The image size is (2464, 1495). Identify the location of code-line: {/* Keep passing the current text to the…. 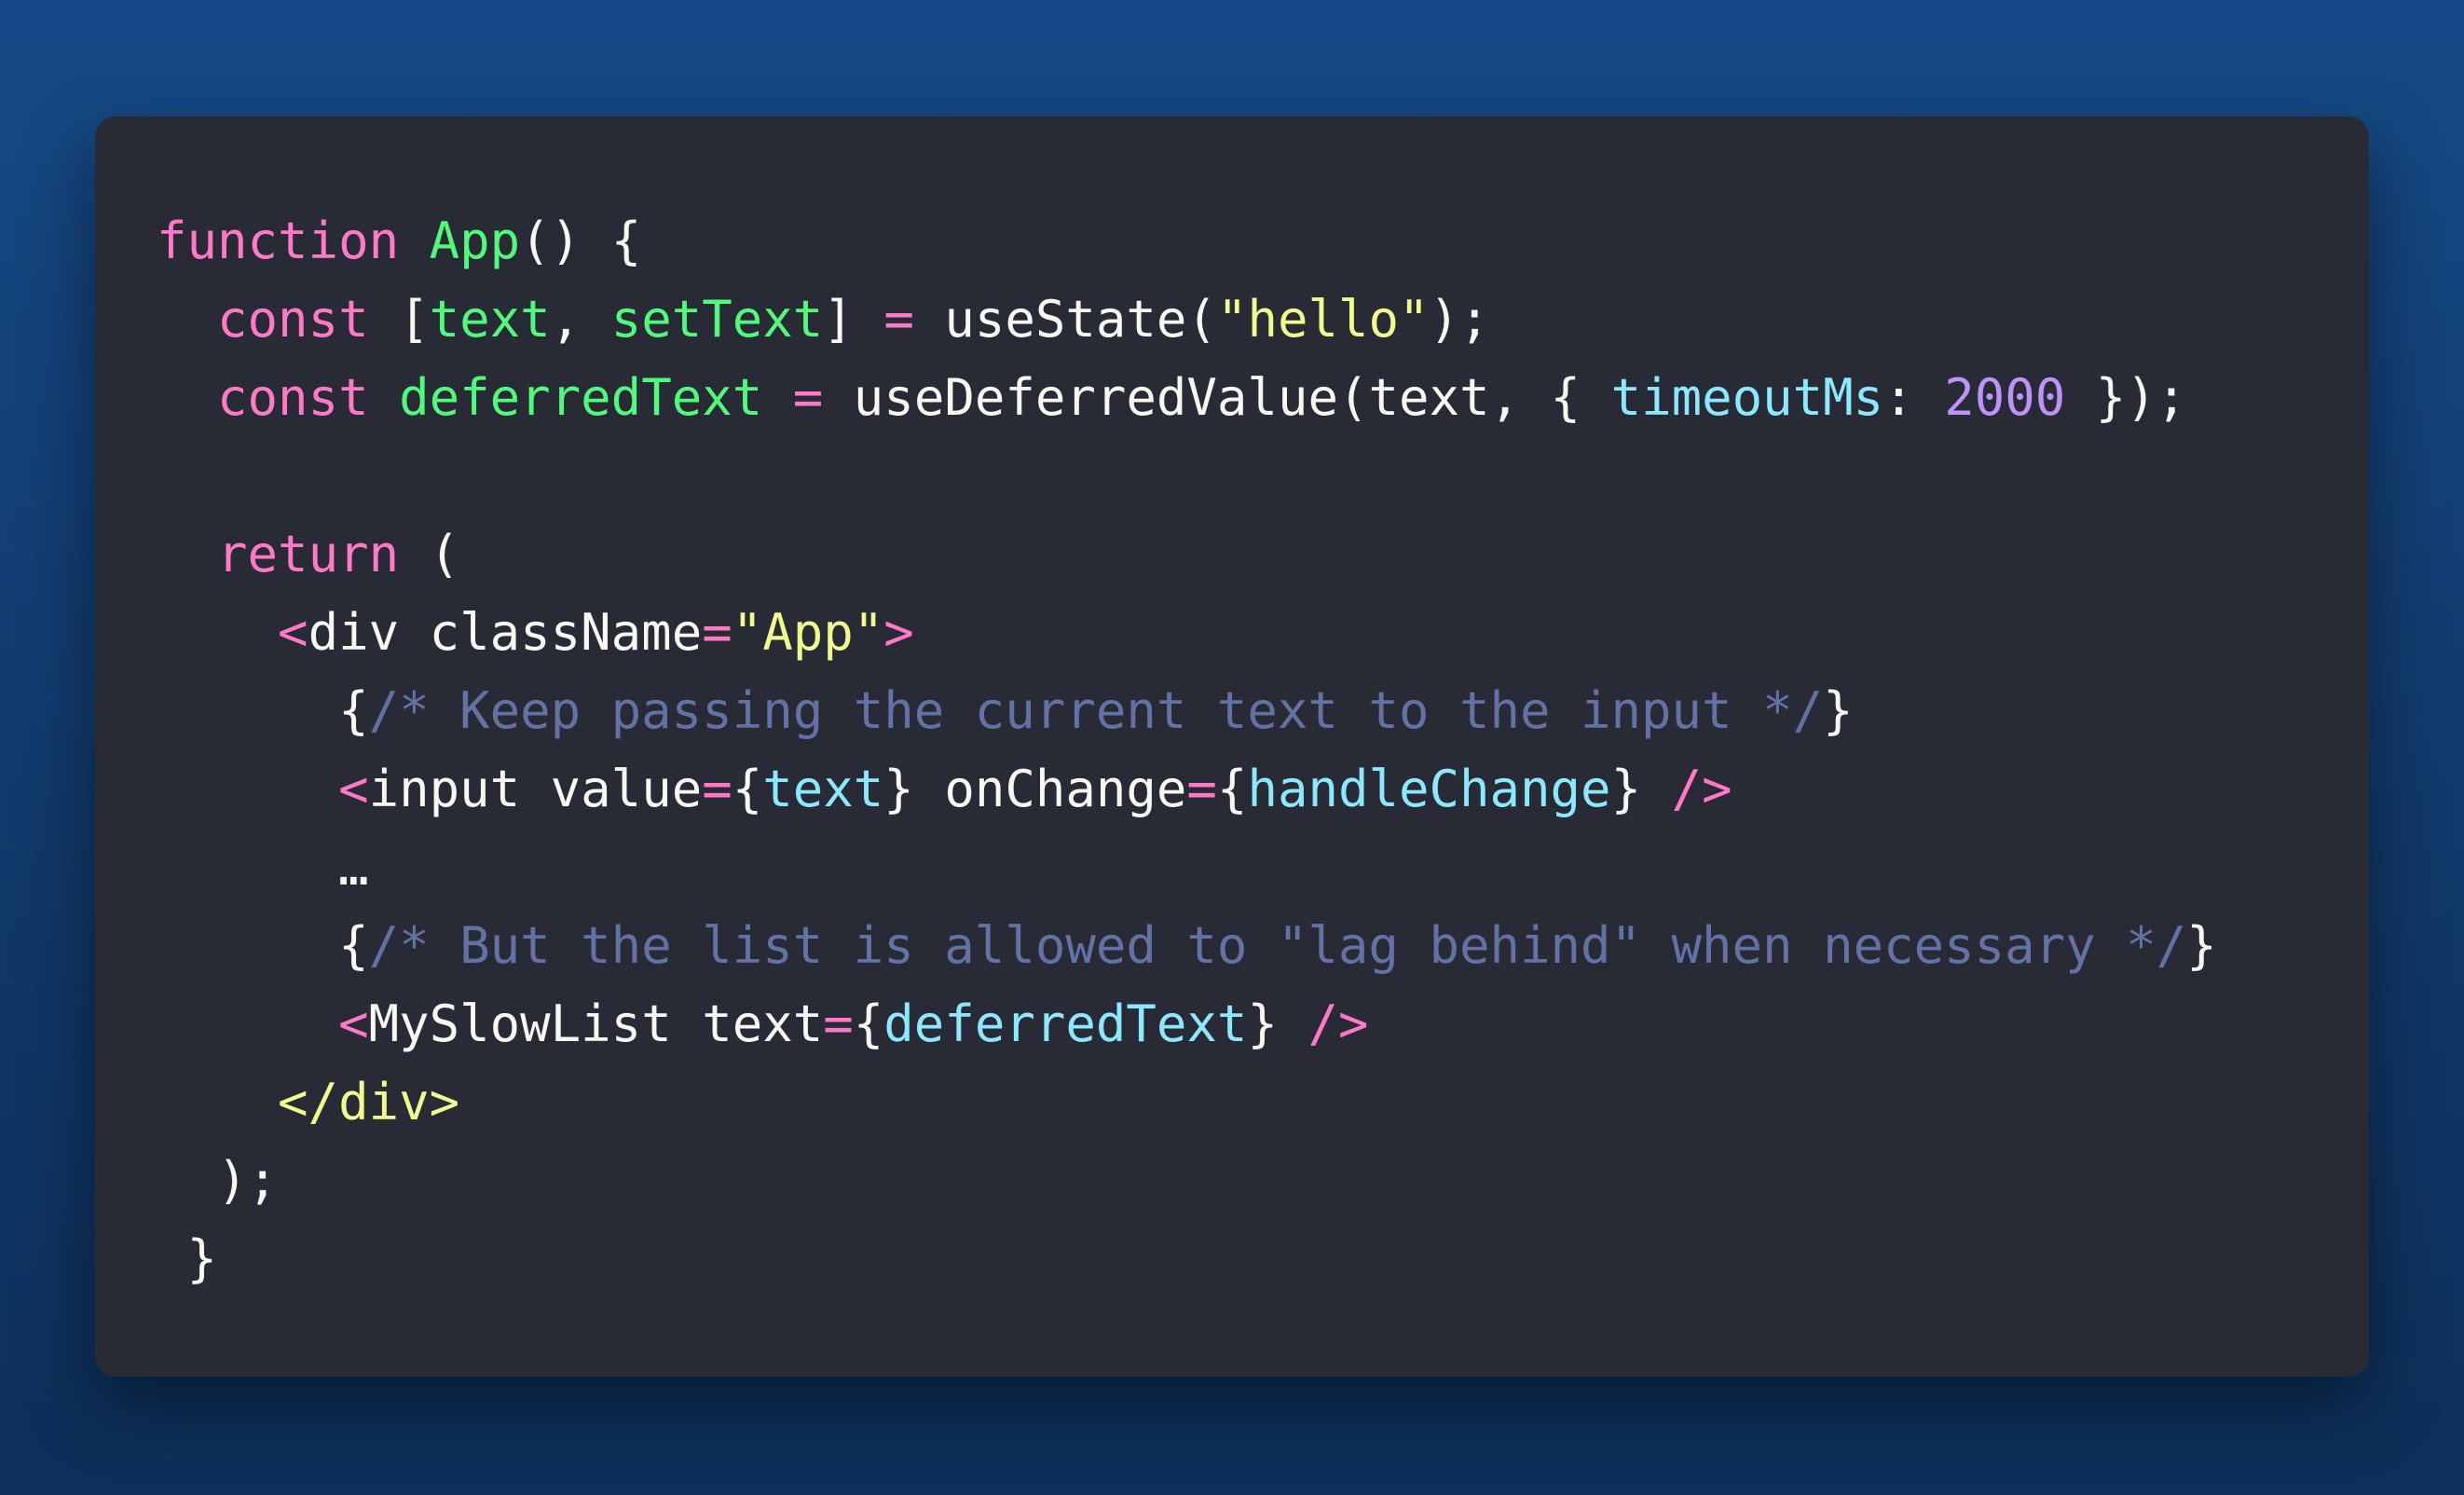
(1187, 711).